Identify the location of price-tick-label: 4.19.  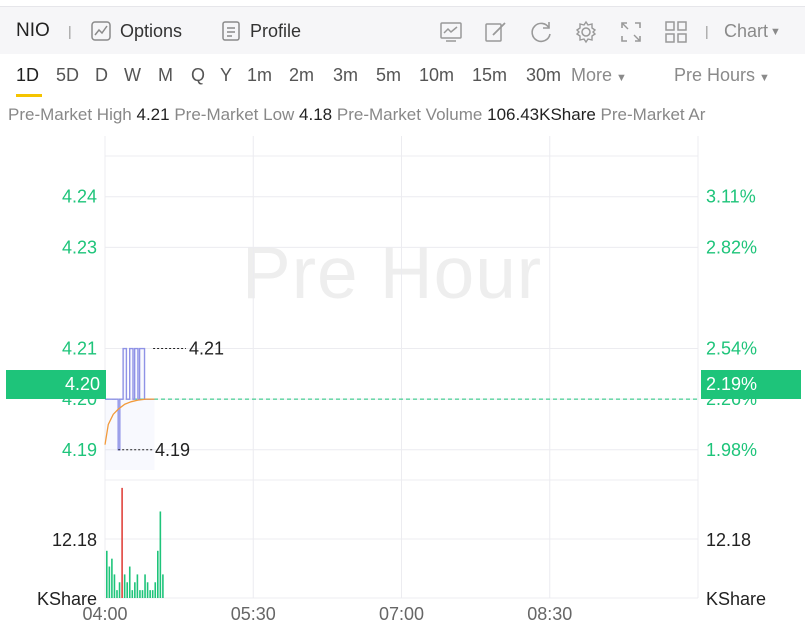
(79, 450).